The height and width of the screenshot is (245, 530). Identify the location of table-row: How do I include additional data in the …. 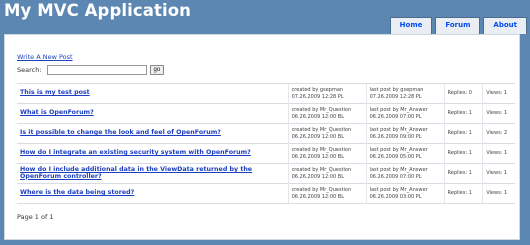
(266, 173).